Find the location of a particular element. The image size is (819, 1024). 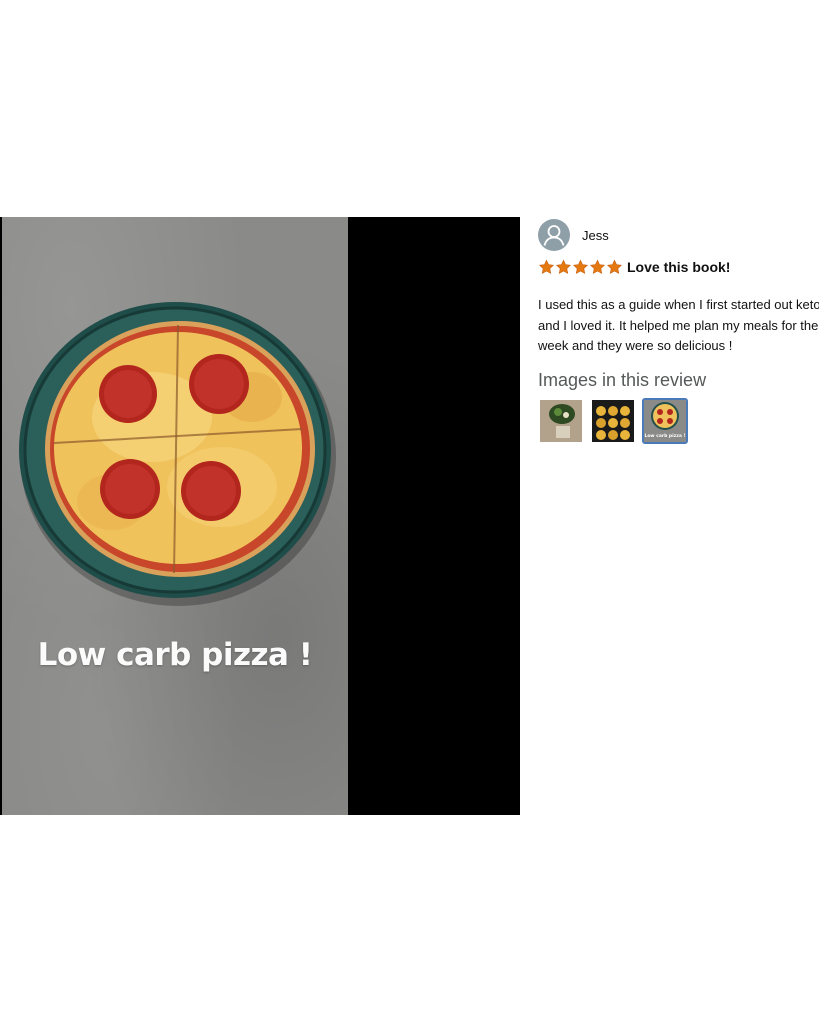

review-title: Love this book! is located at coordinates (678, 267).